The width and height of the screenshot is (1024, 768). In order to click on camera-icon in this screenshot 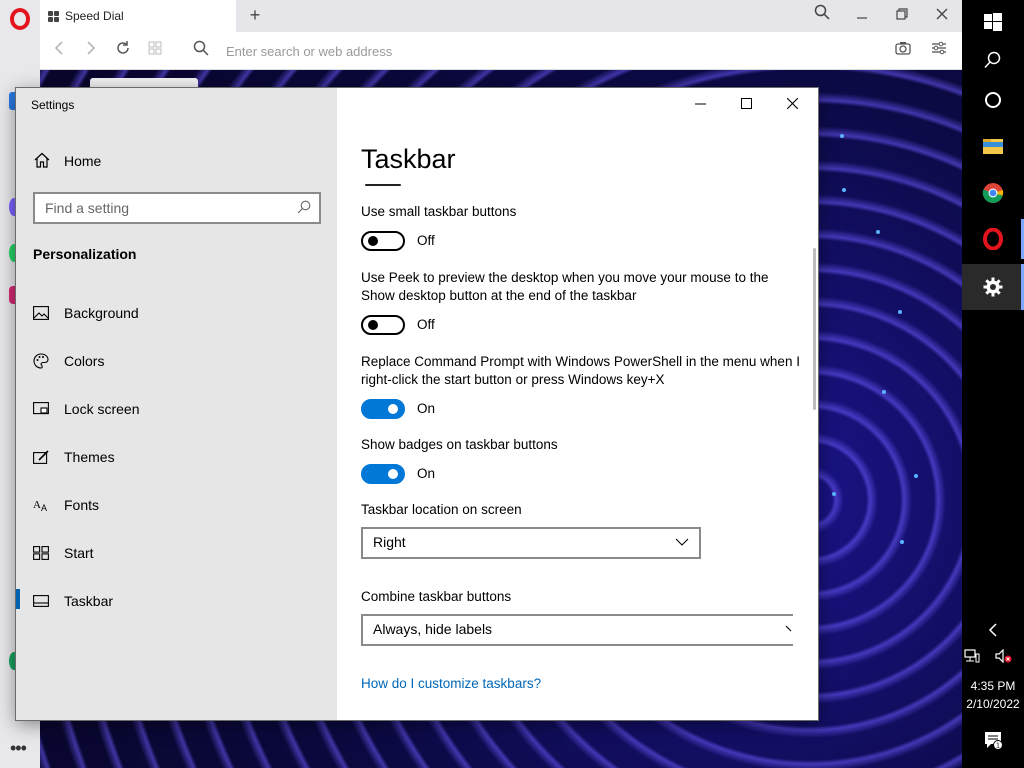, I will do `click(903, 51)`.